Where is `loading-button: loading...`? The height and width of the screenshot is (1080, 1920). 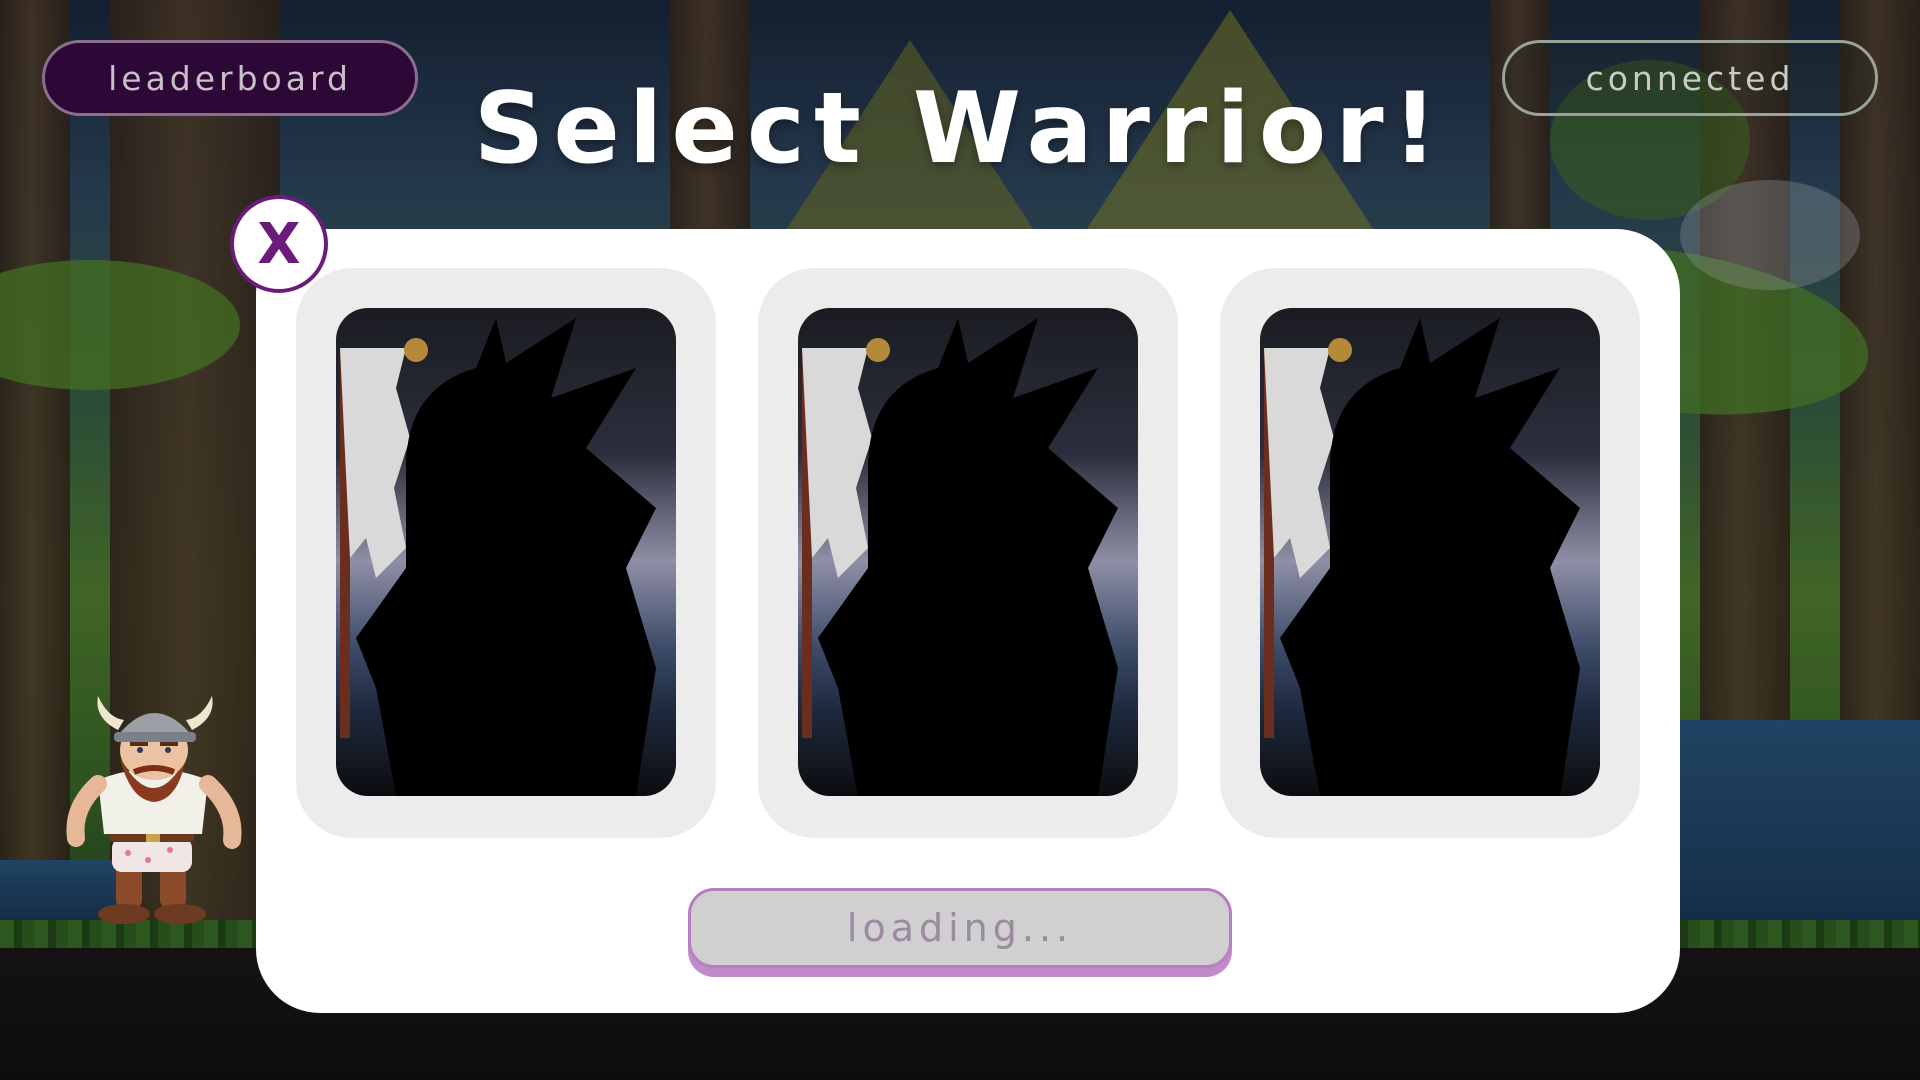 loading-button: loading... is located at coordinates (960, 928).